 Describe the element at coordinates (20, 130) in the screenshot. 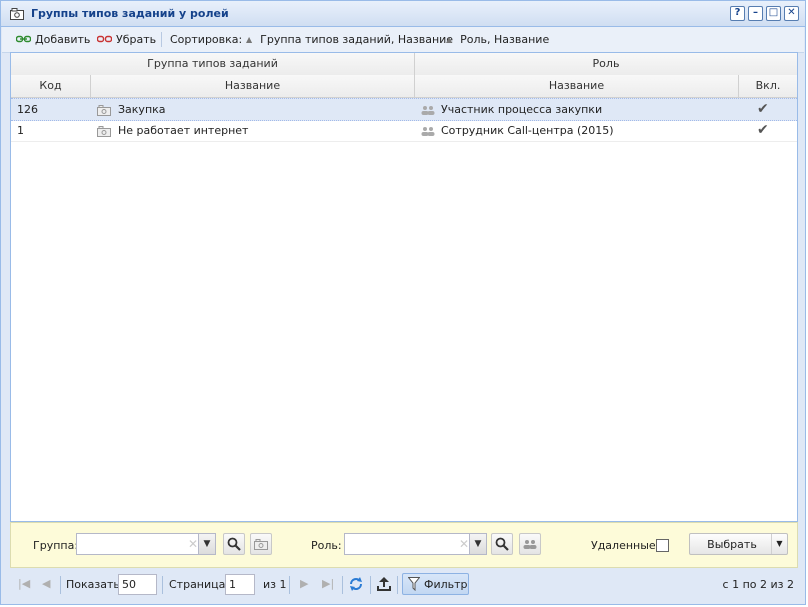

I see `row-code: 1` at that location.